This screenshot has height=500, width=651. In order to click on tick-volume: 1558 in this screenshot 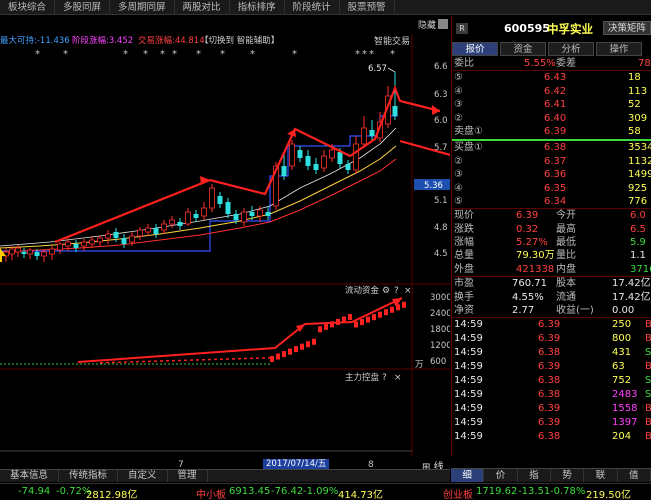, I will do `click(625, 408)`.